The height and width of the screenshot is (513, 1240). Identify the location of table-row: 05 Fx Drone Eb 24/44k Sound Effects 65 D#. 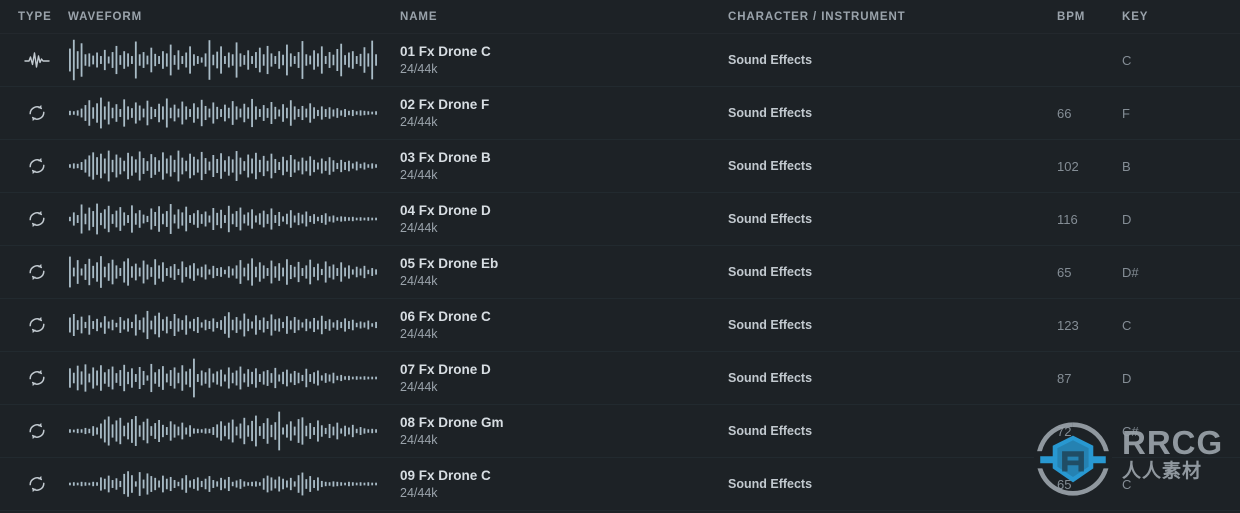
(620, 272).